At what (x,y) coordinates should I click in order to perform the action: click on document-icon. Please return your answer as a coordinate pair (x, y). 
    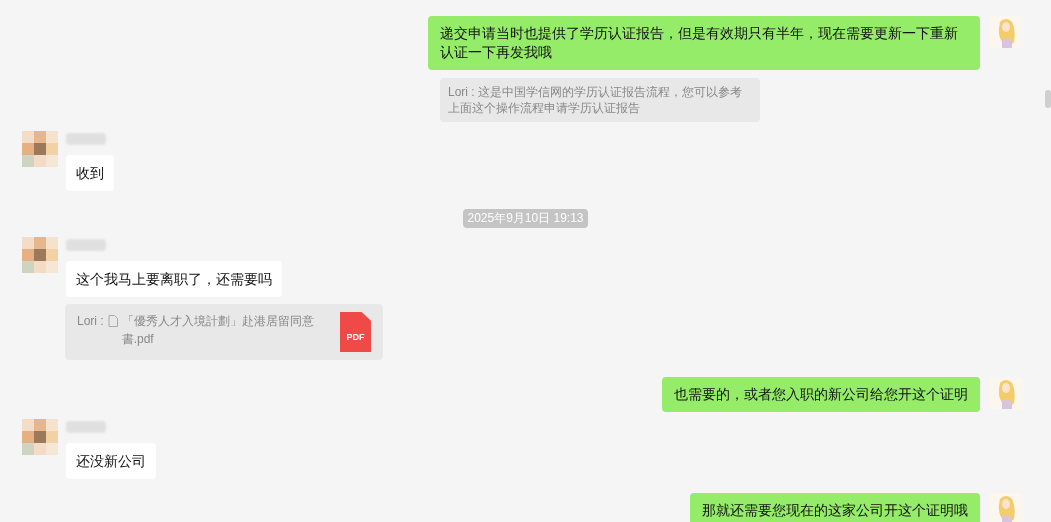
    Looking at the image, I should click on (112, 321).